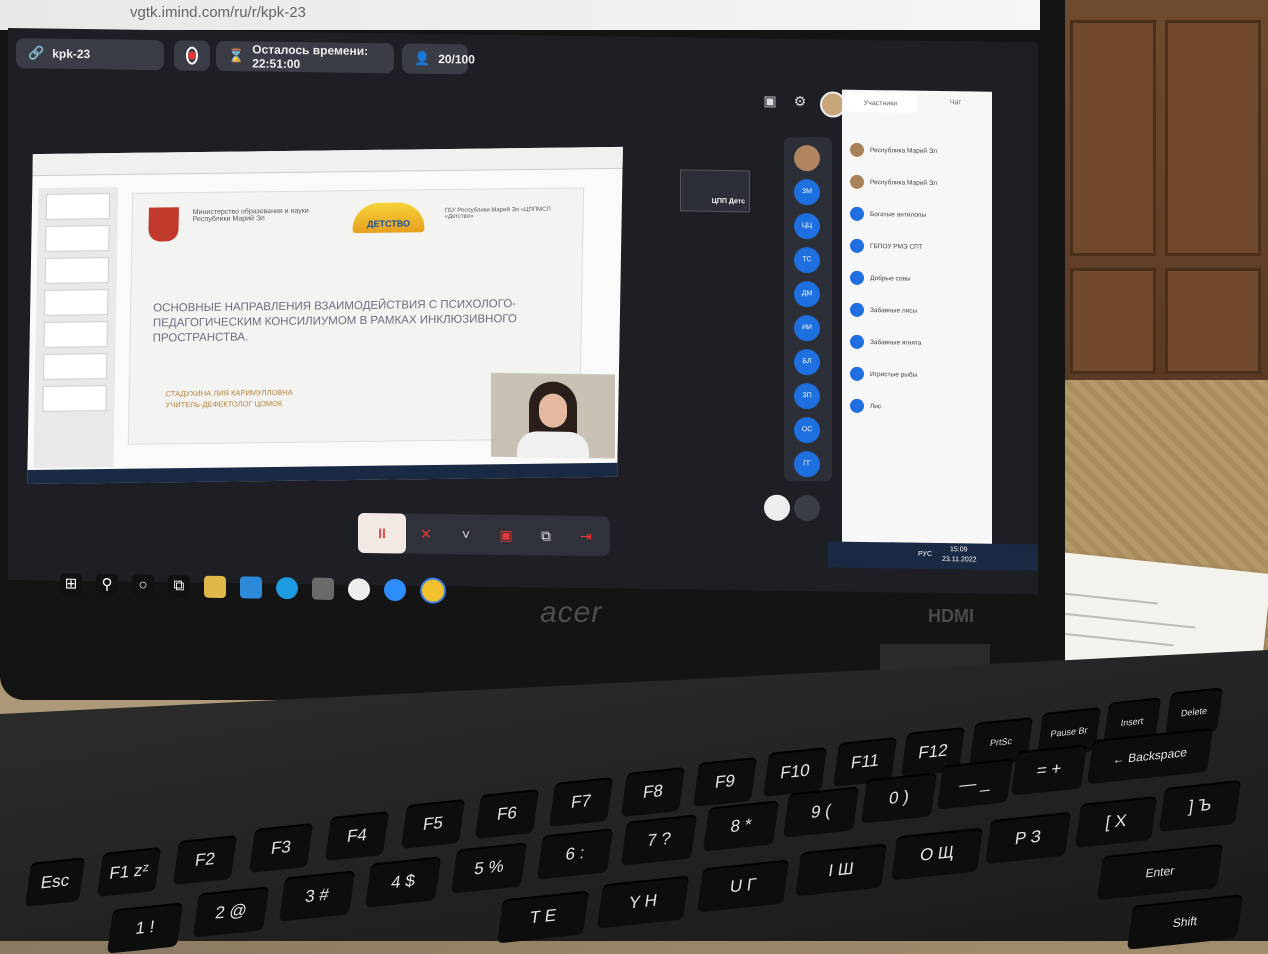  I want to click on avatar: ОС, so click(807, 430).